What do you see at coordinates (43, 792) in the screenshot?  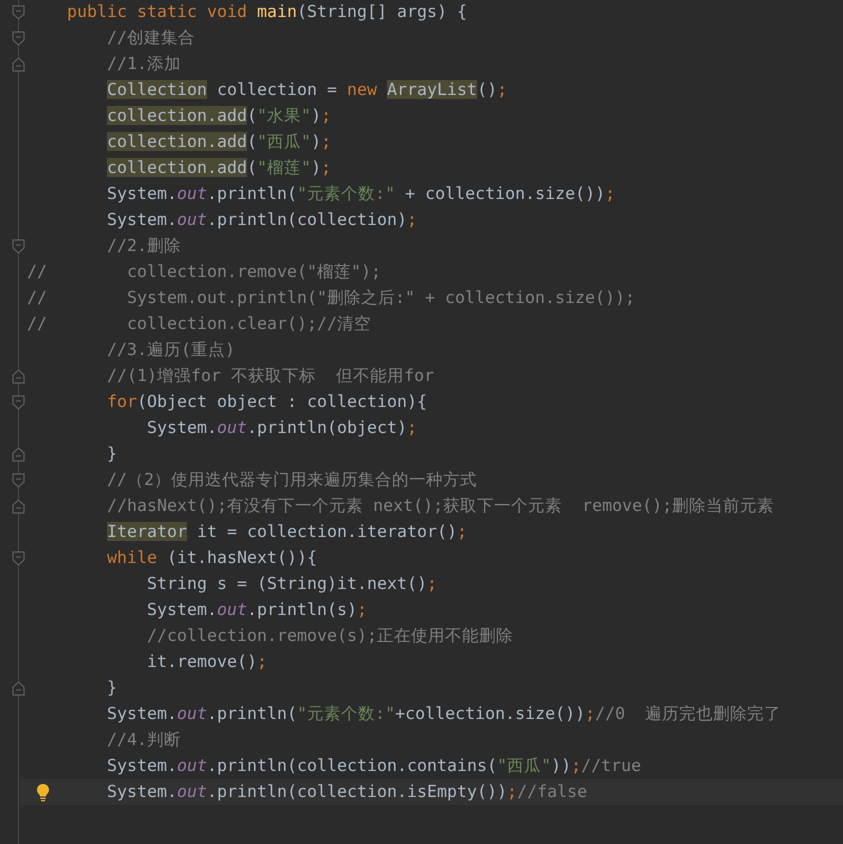 I see `lightbulb-icon` at bounding box center [43, 792].